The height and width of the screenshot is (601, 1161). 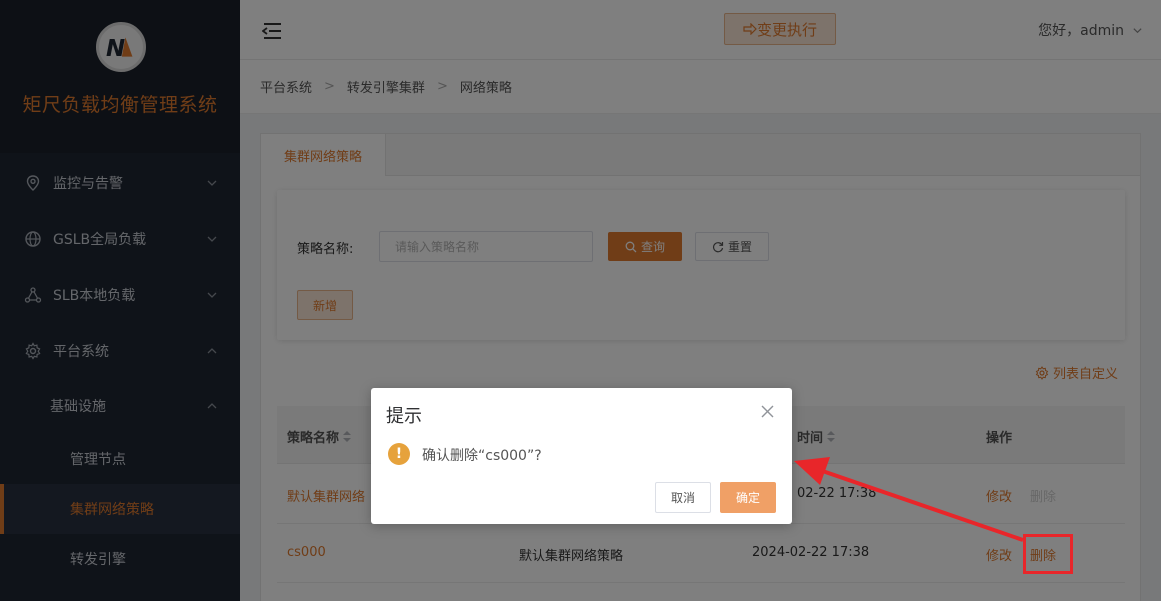 What do you see at coordinates (399, 454) in the screenshot?
I see `warning-icon: !` at bounding box center [399, 454].